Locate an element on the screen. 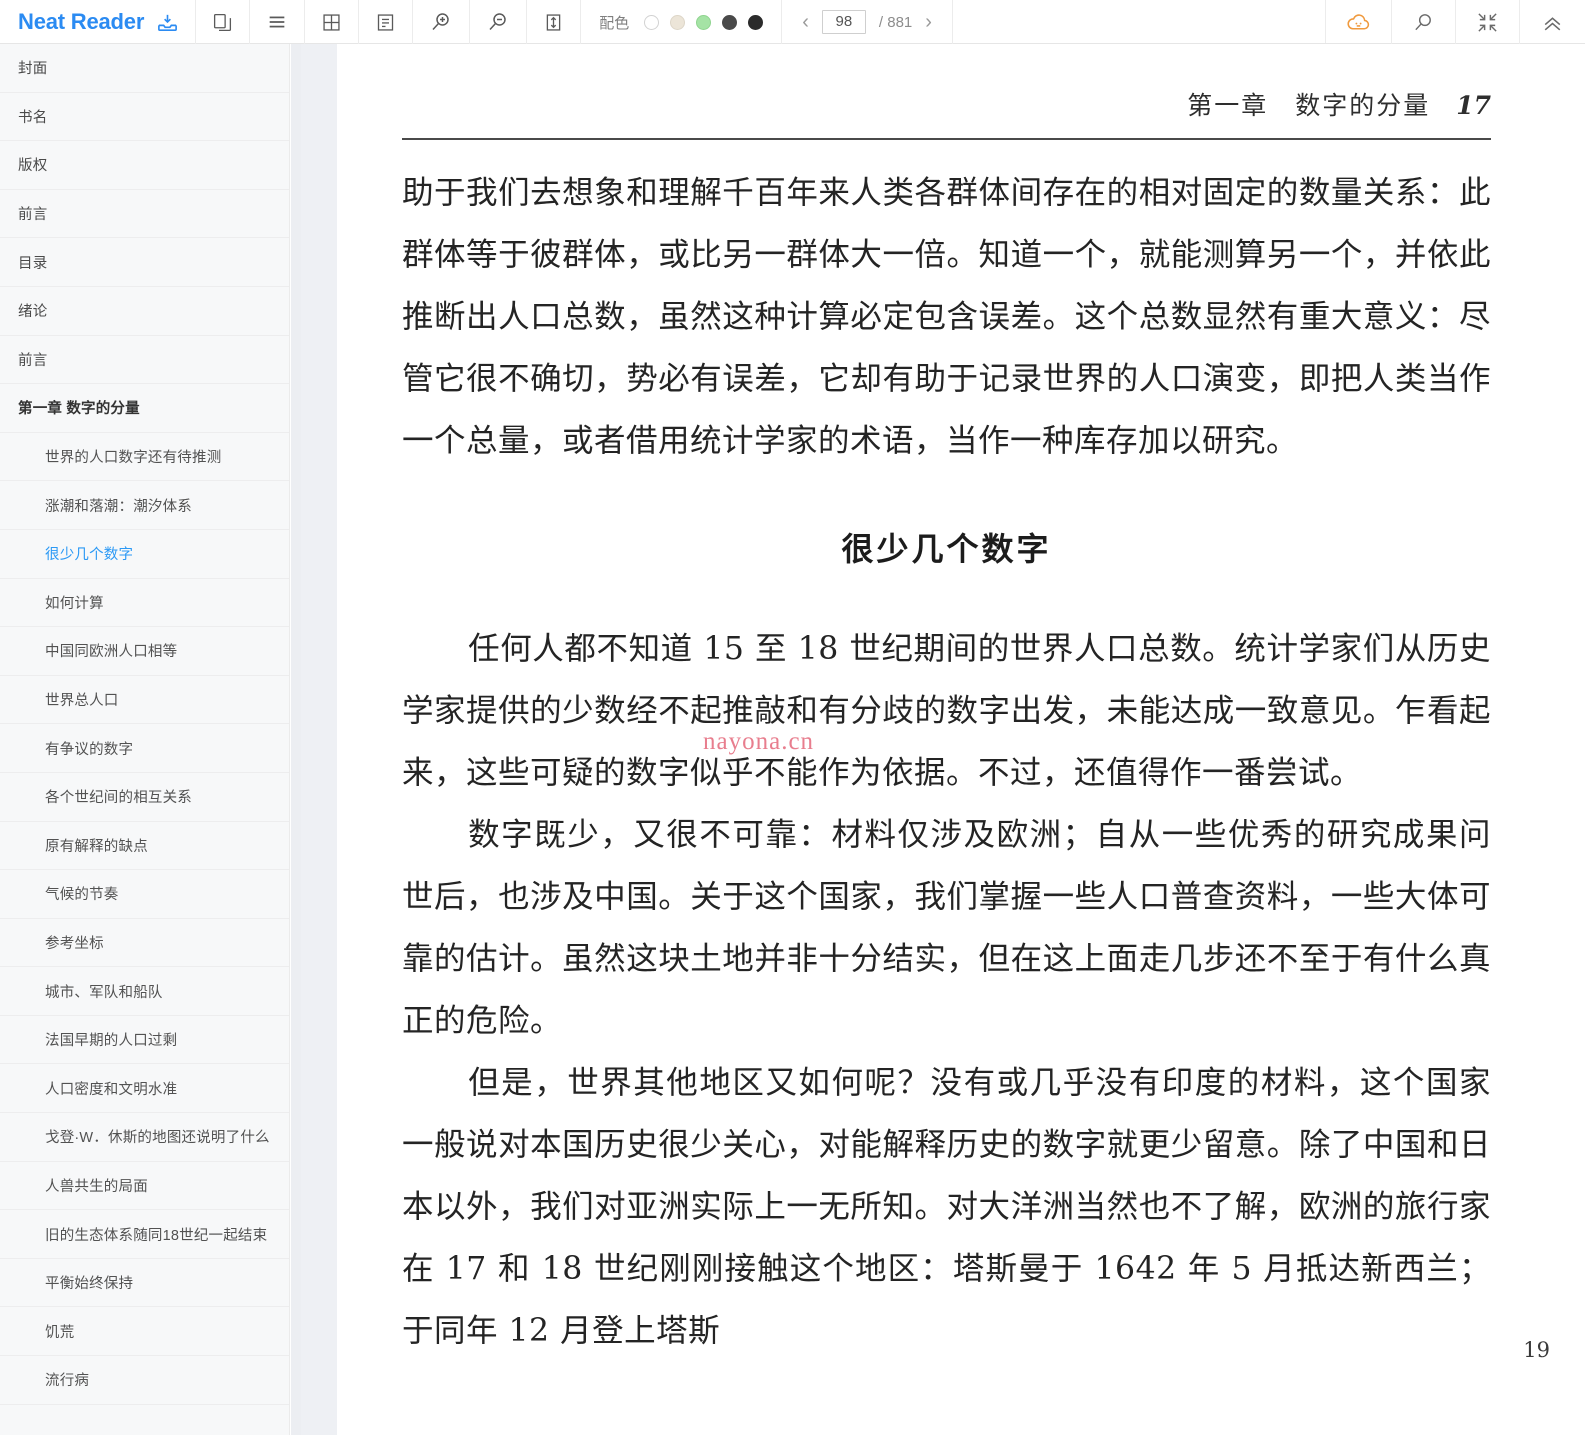  sidebar-item-label: 人兽共生的局面 is located at coordinates (96, 1186).